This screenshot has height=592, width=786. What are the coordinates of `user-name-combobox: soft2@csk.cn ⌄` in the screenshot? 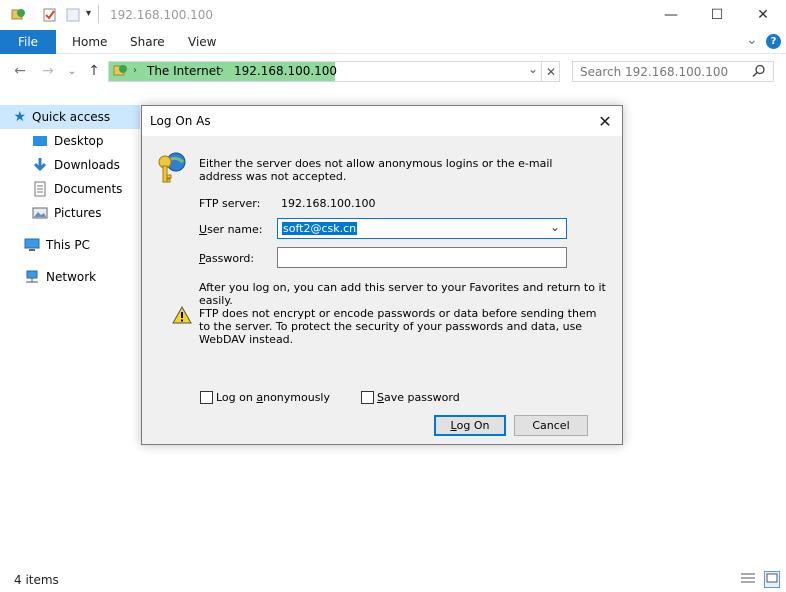 It's located at (422, 228).